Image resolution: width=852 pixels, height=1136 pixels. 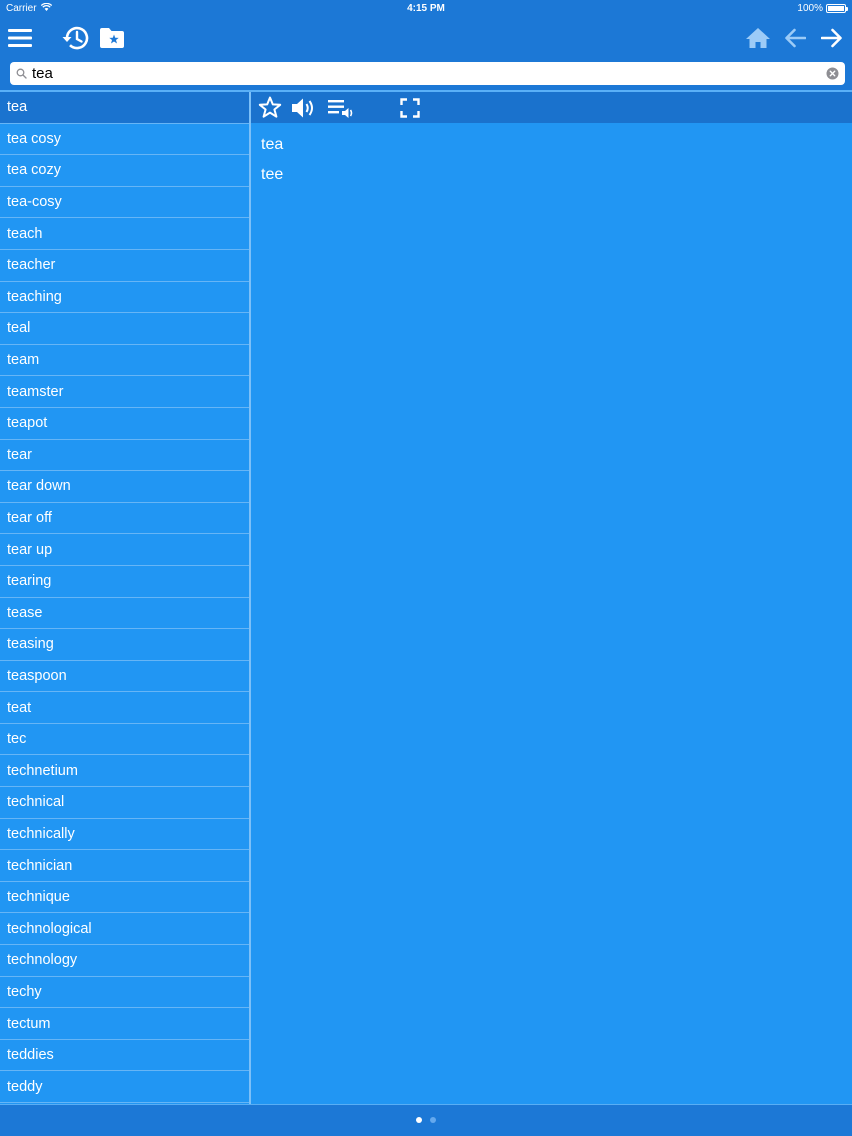 I want to click on list-item: teat, so click(x=125, y=708).